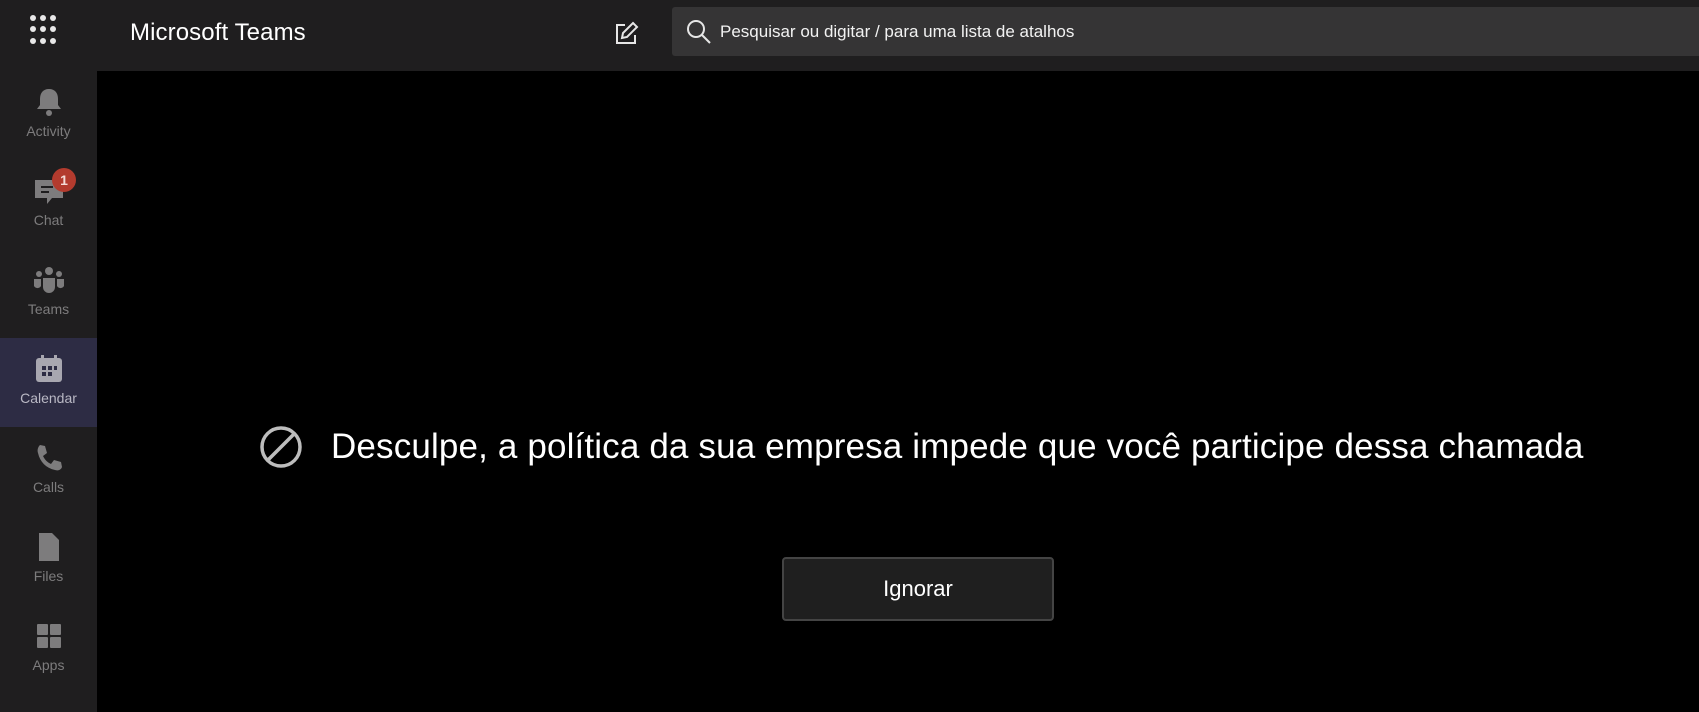 The height and width of the screenshot is (712, 1699). I want to click on app-title: Microsoft Teams, so click(218, 32).